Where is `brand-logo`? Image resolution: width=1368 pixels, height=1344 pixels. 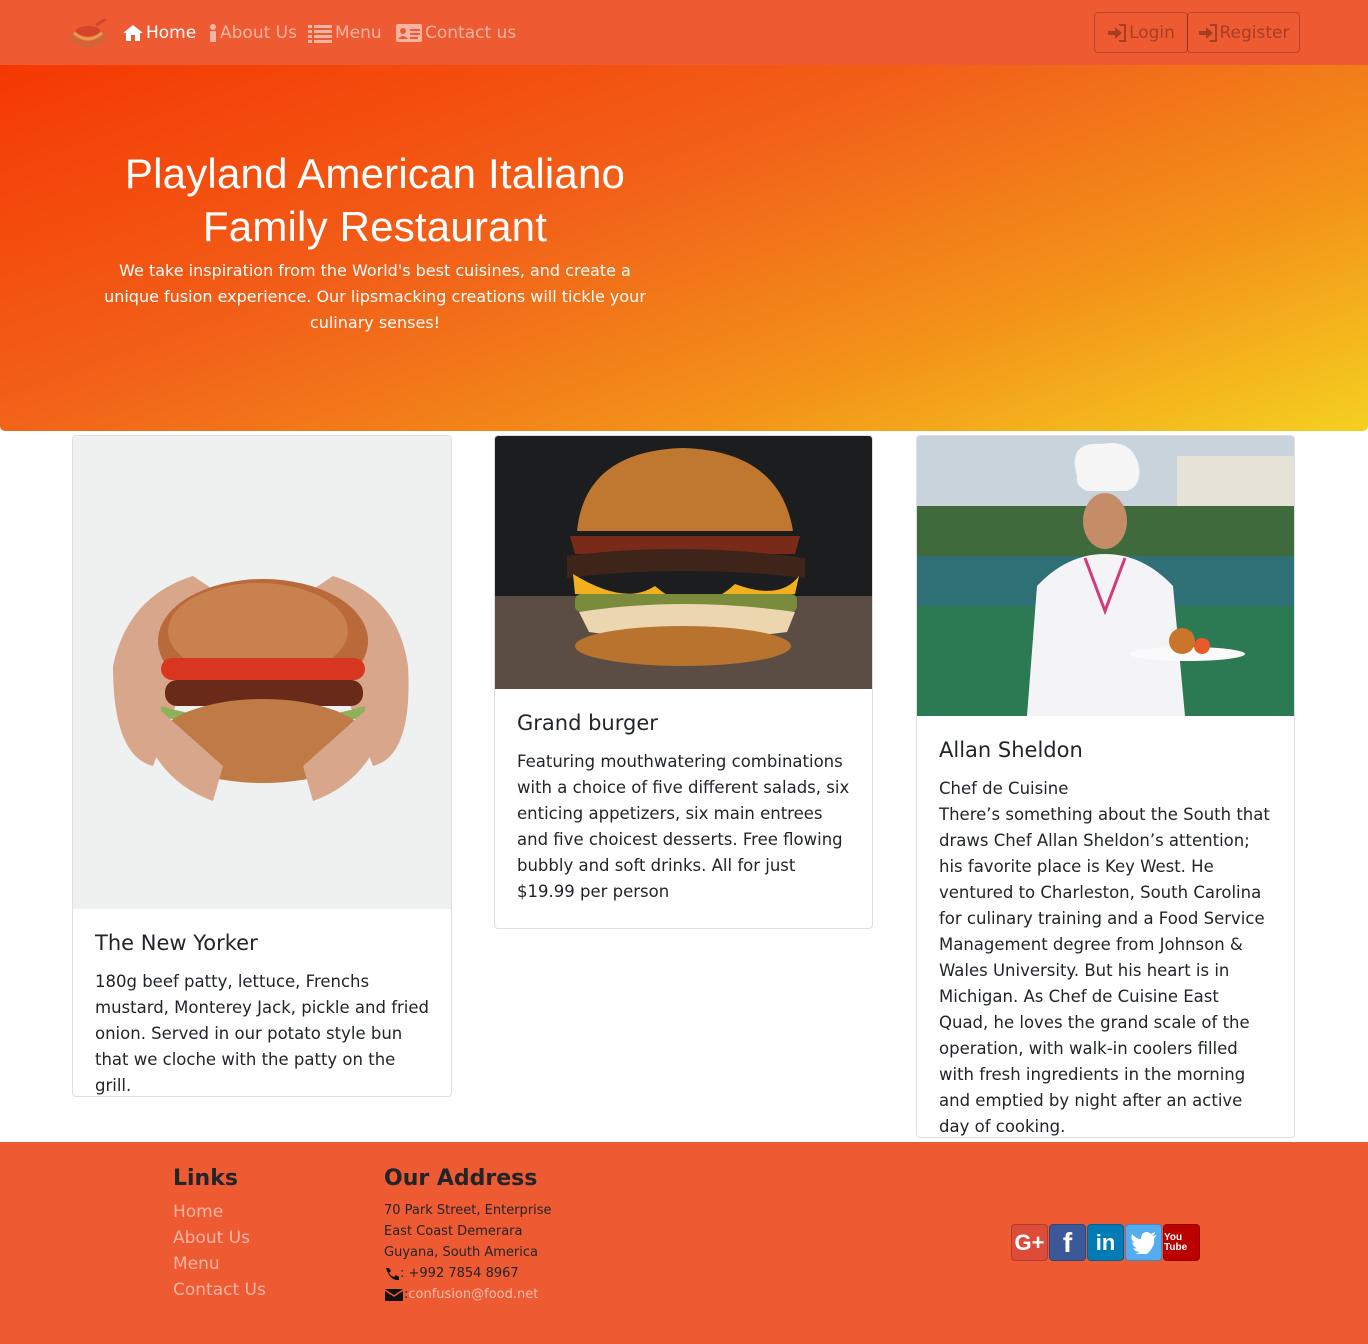 brand-logo is located at coordinates (88, 33).